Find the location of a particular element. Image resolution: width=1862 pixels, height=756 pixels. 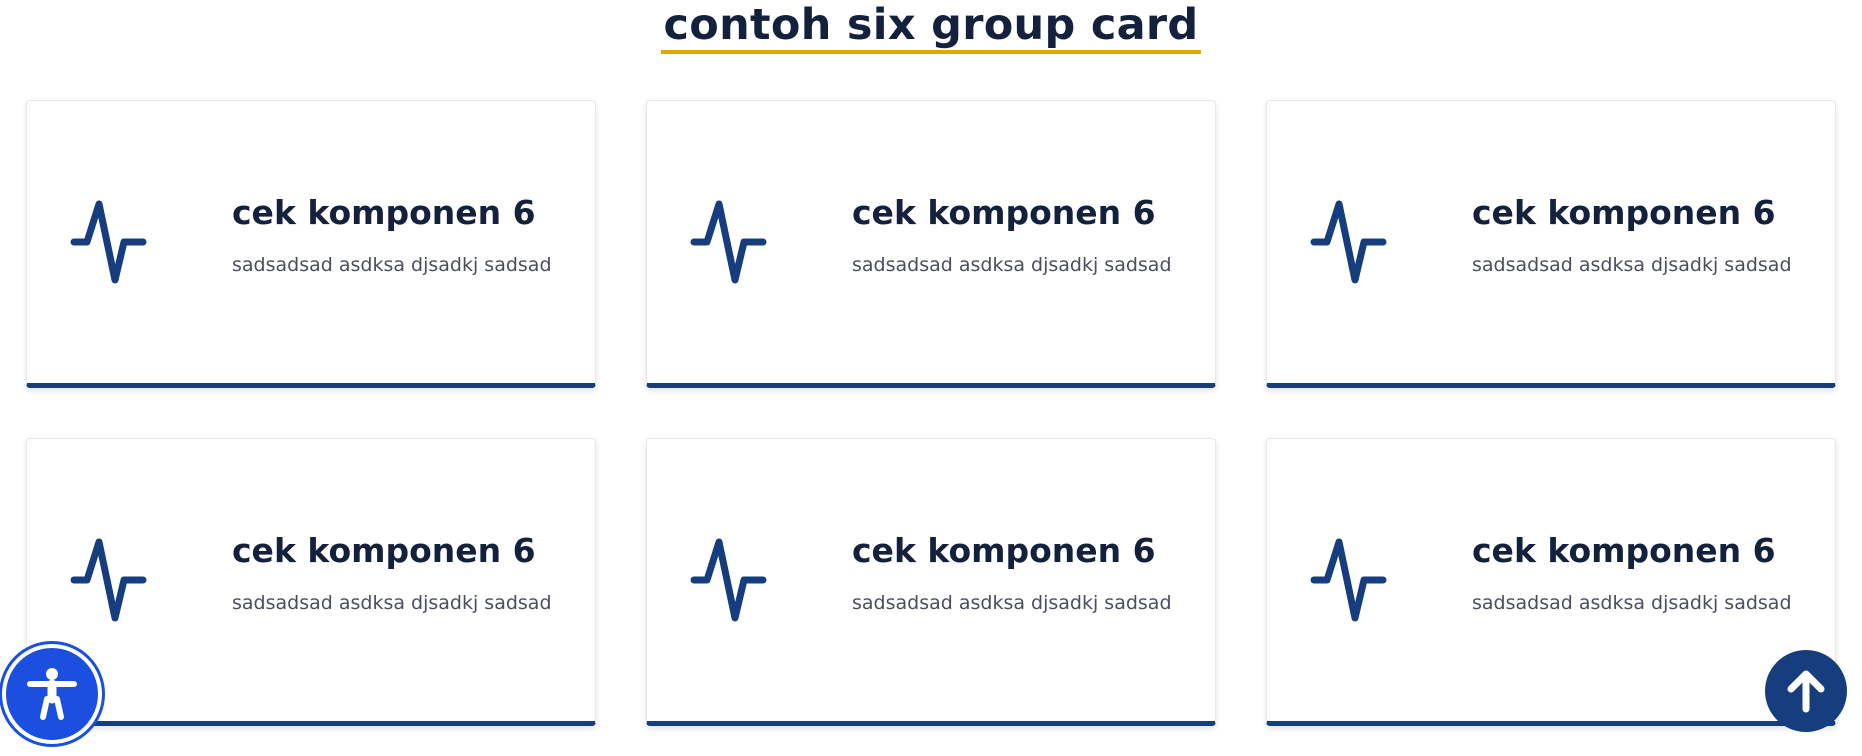

section-header: contoh six group card is located at coordinates (931, 27).